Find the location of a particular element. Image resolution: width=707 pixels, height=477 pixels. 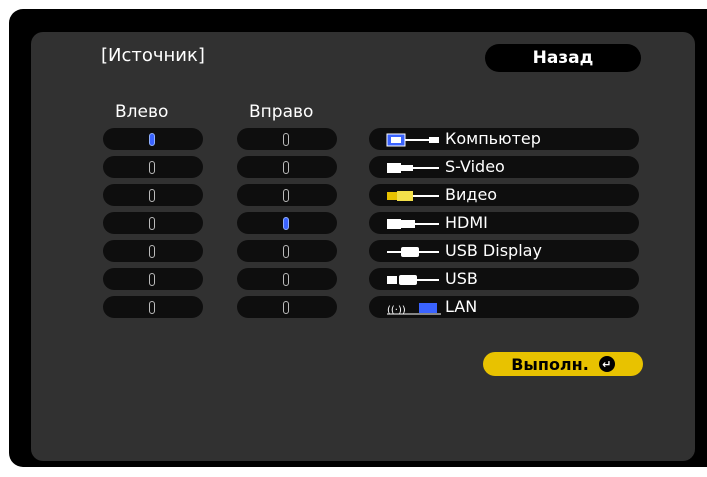

source-item-видео: Видео is located at coordinates (504, 195).